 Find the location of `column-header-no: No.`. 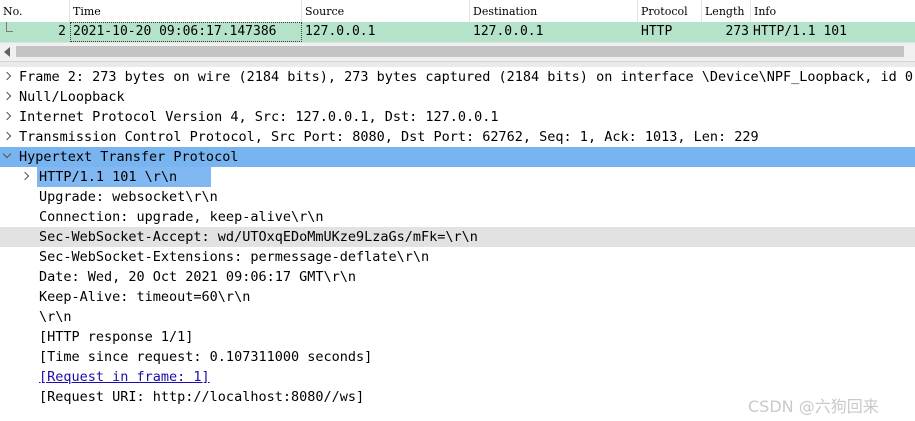

column-header-no: No. is located at coordinates (35, 11).